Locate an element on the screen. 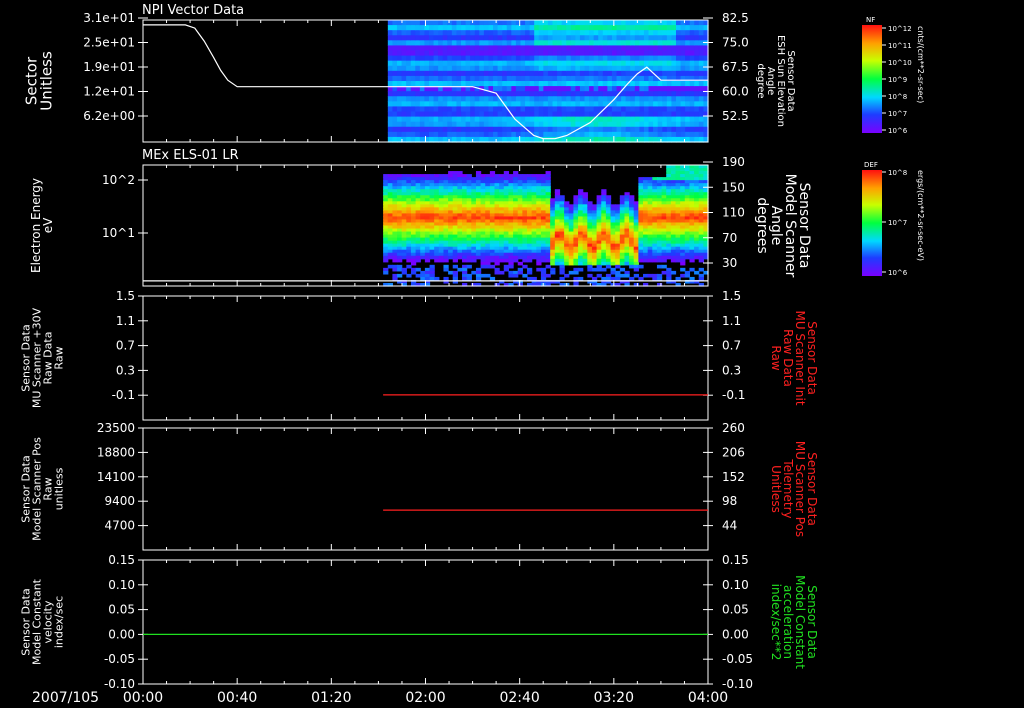 Image resolution: width=1024 pixels, height=708 pixels. panel3-ytick-left: -0.1 is located at coordinates (123, 395).